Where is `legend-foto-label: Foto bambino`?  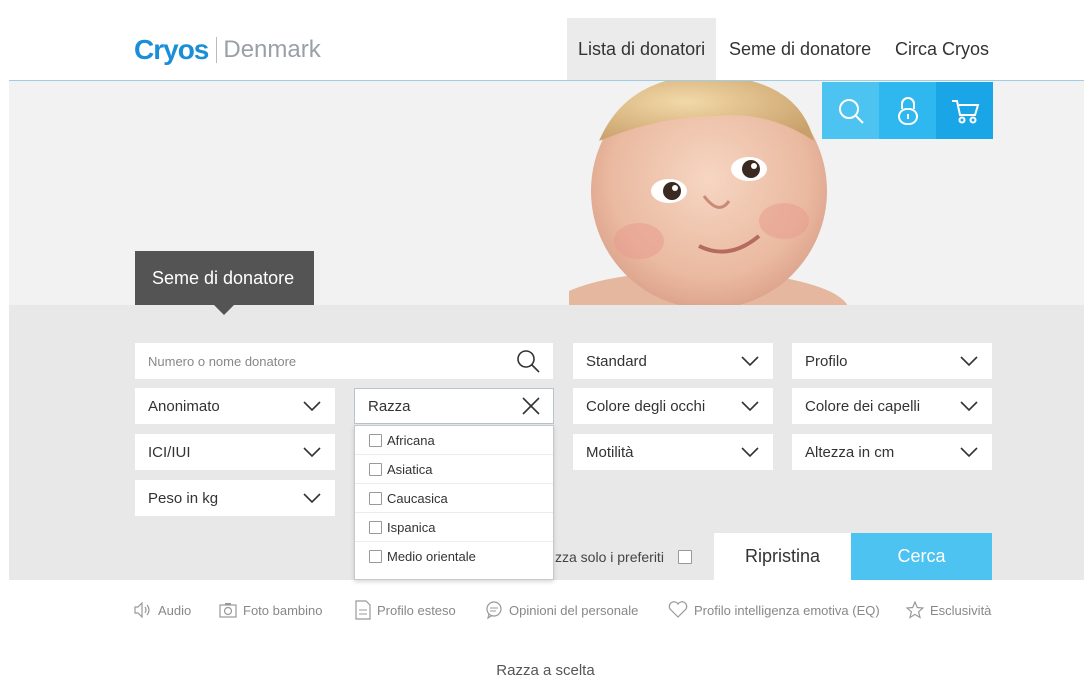
legend-foto-label: Foto bambino is located at coordinates (283, 610).